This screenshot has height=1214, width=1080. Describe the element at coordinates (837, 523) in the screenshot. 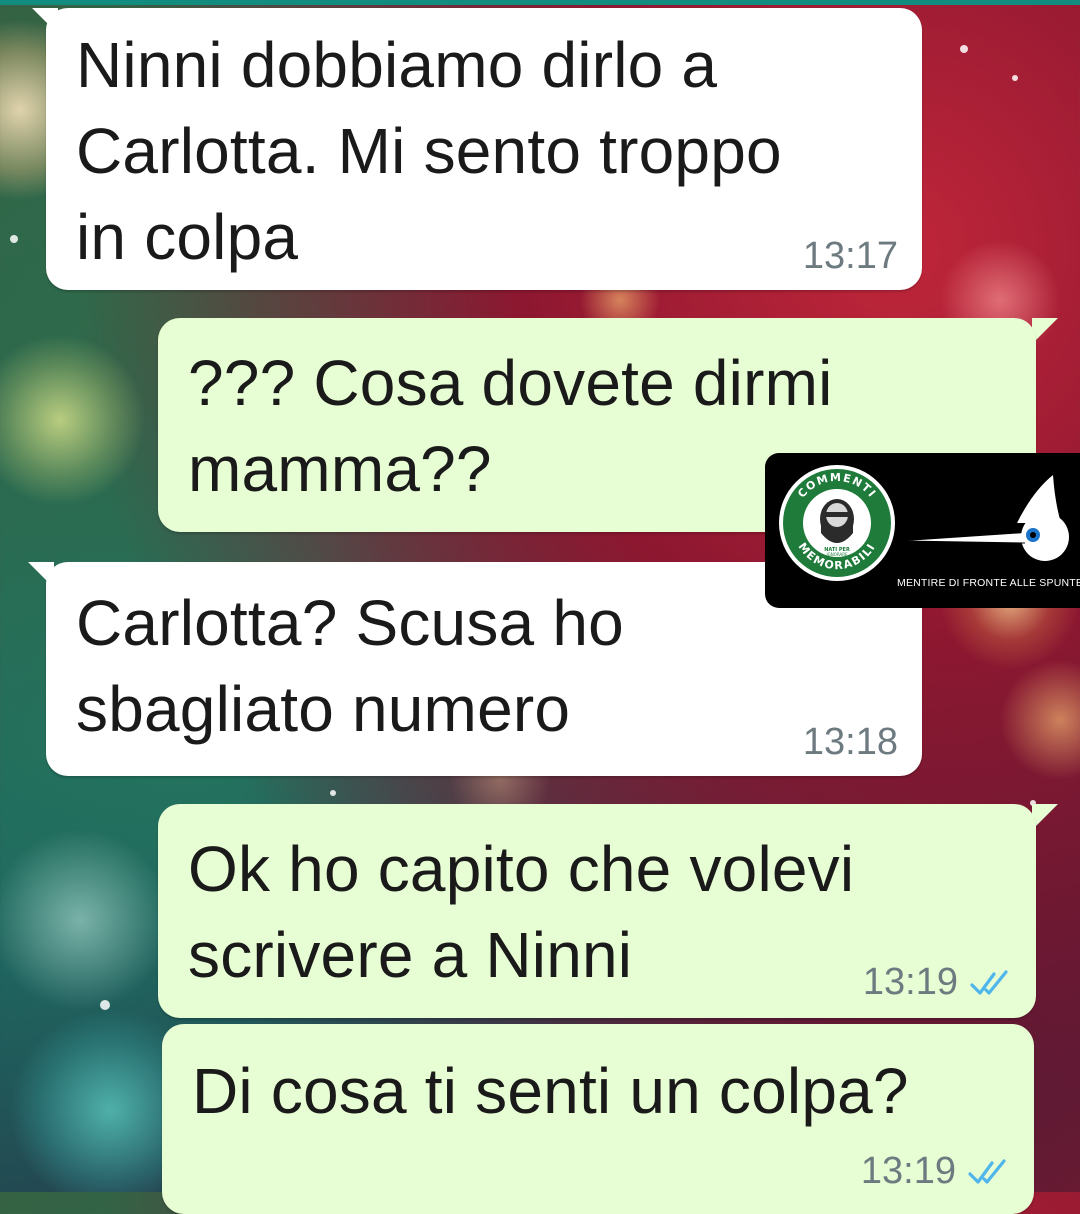

I see `commenti-memorabili-logo: COMMENTI MEMORABILI NATI PER IGNORARE` at that location.